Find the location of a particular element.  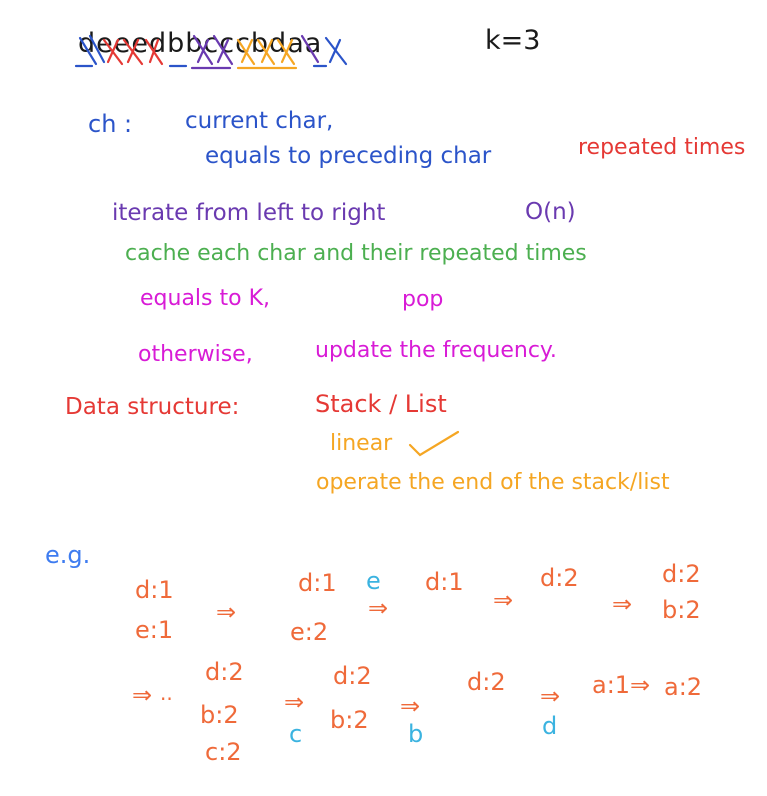

ch-label: ch : is located at coordinates (110, 124).